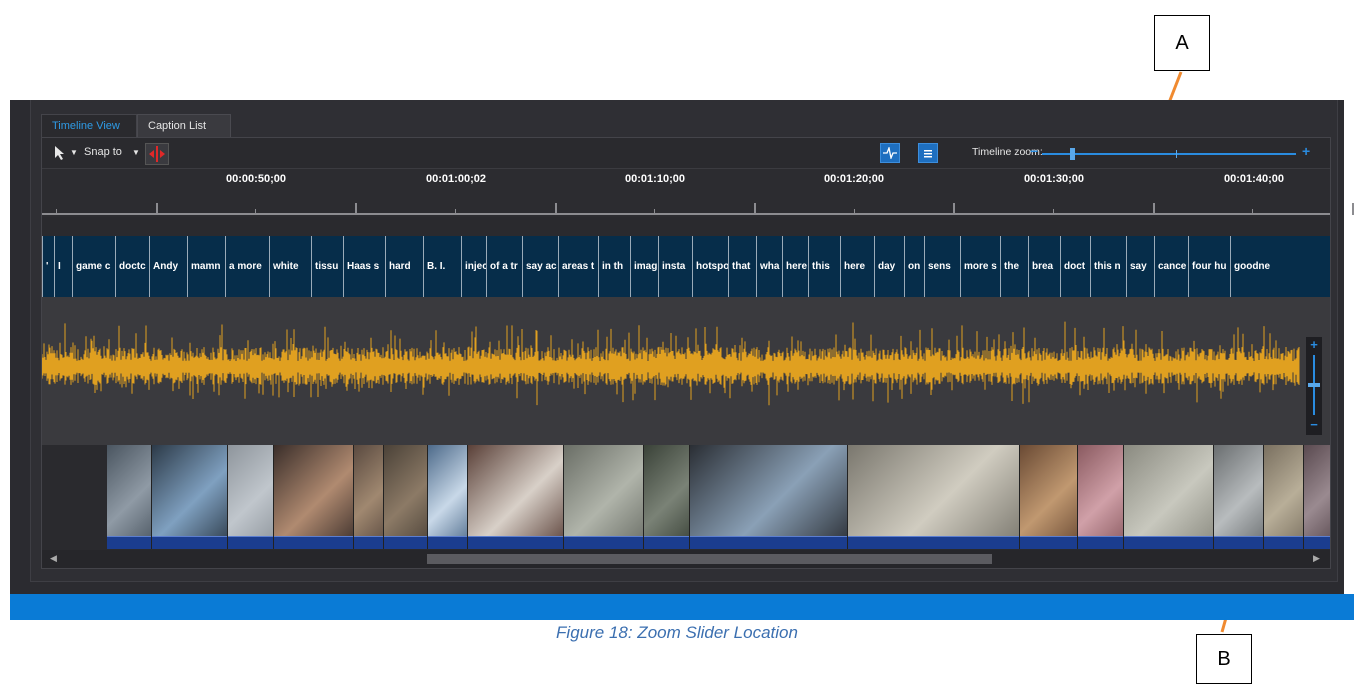 Image resolution: width=1354 pixels, height=689 pixels. What do you see at coordinates (980, 266) in the screenshot?
I see `caption-block: more s` at bounding box center [980, 266].